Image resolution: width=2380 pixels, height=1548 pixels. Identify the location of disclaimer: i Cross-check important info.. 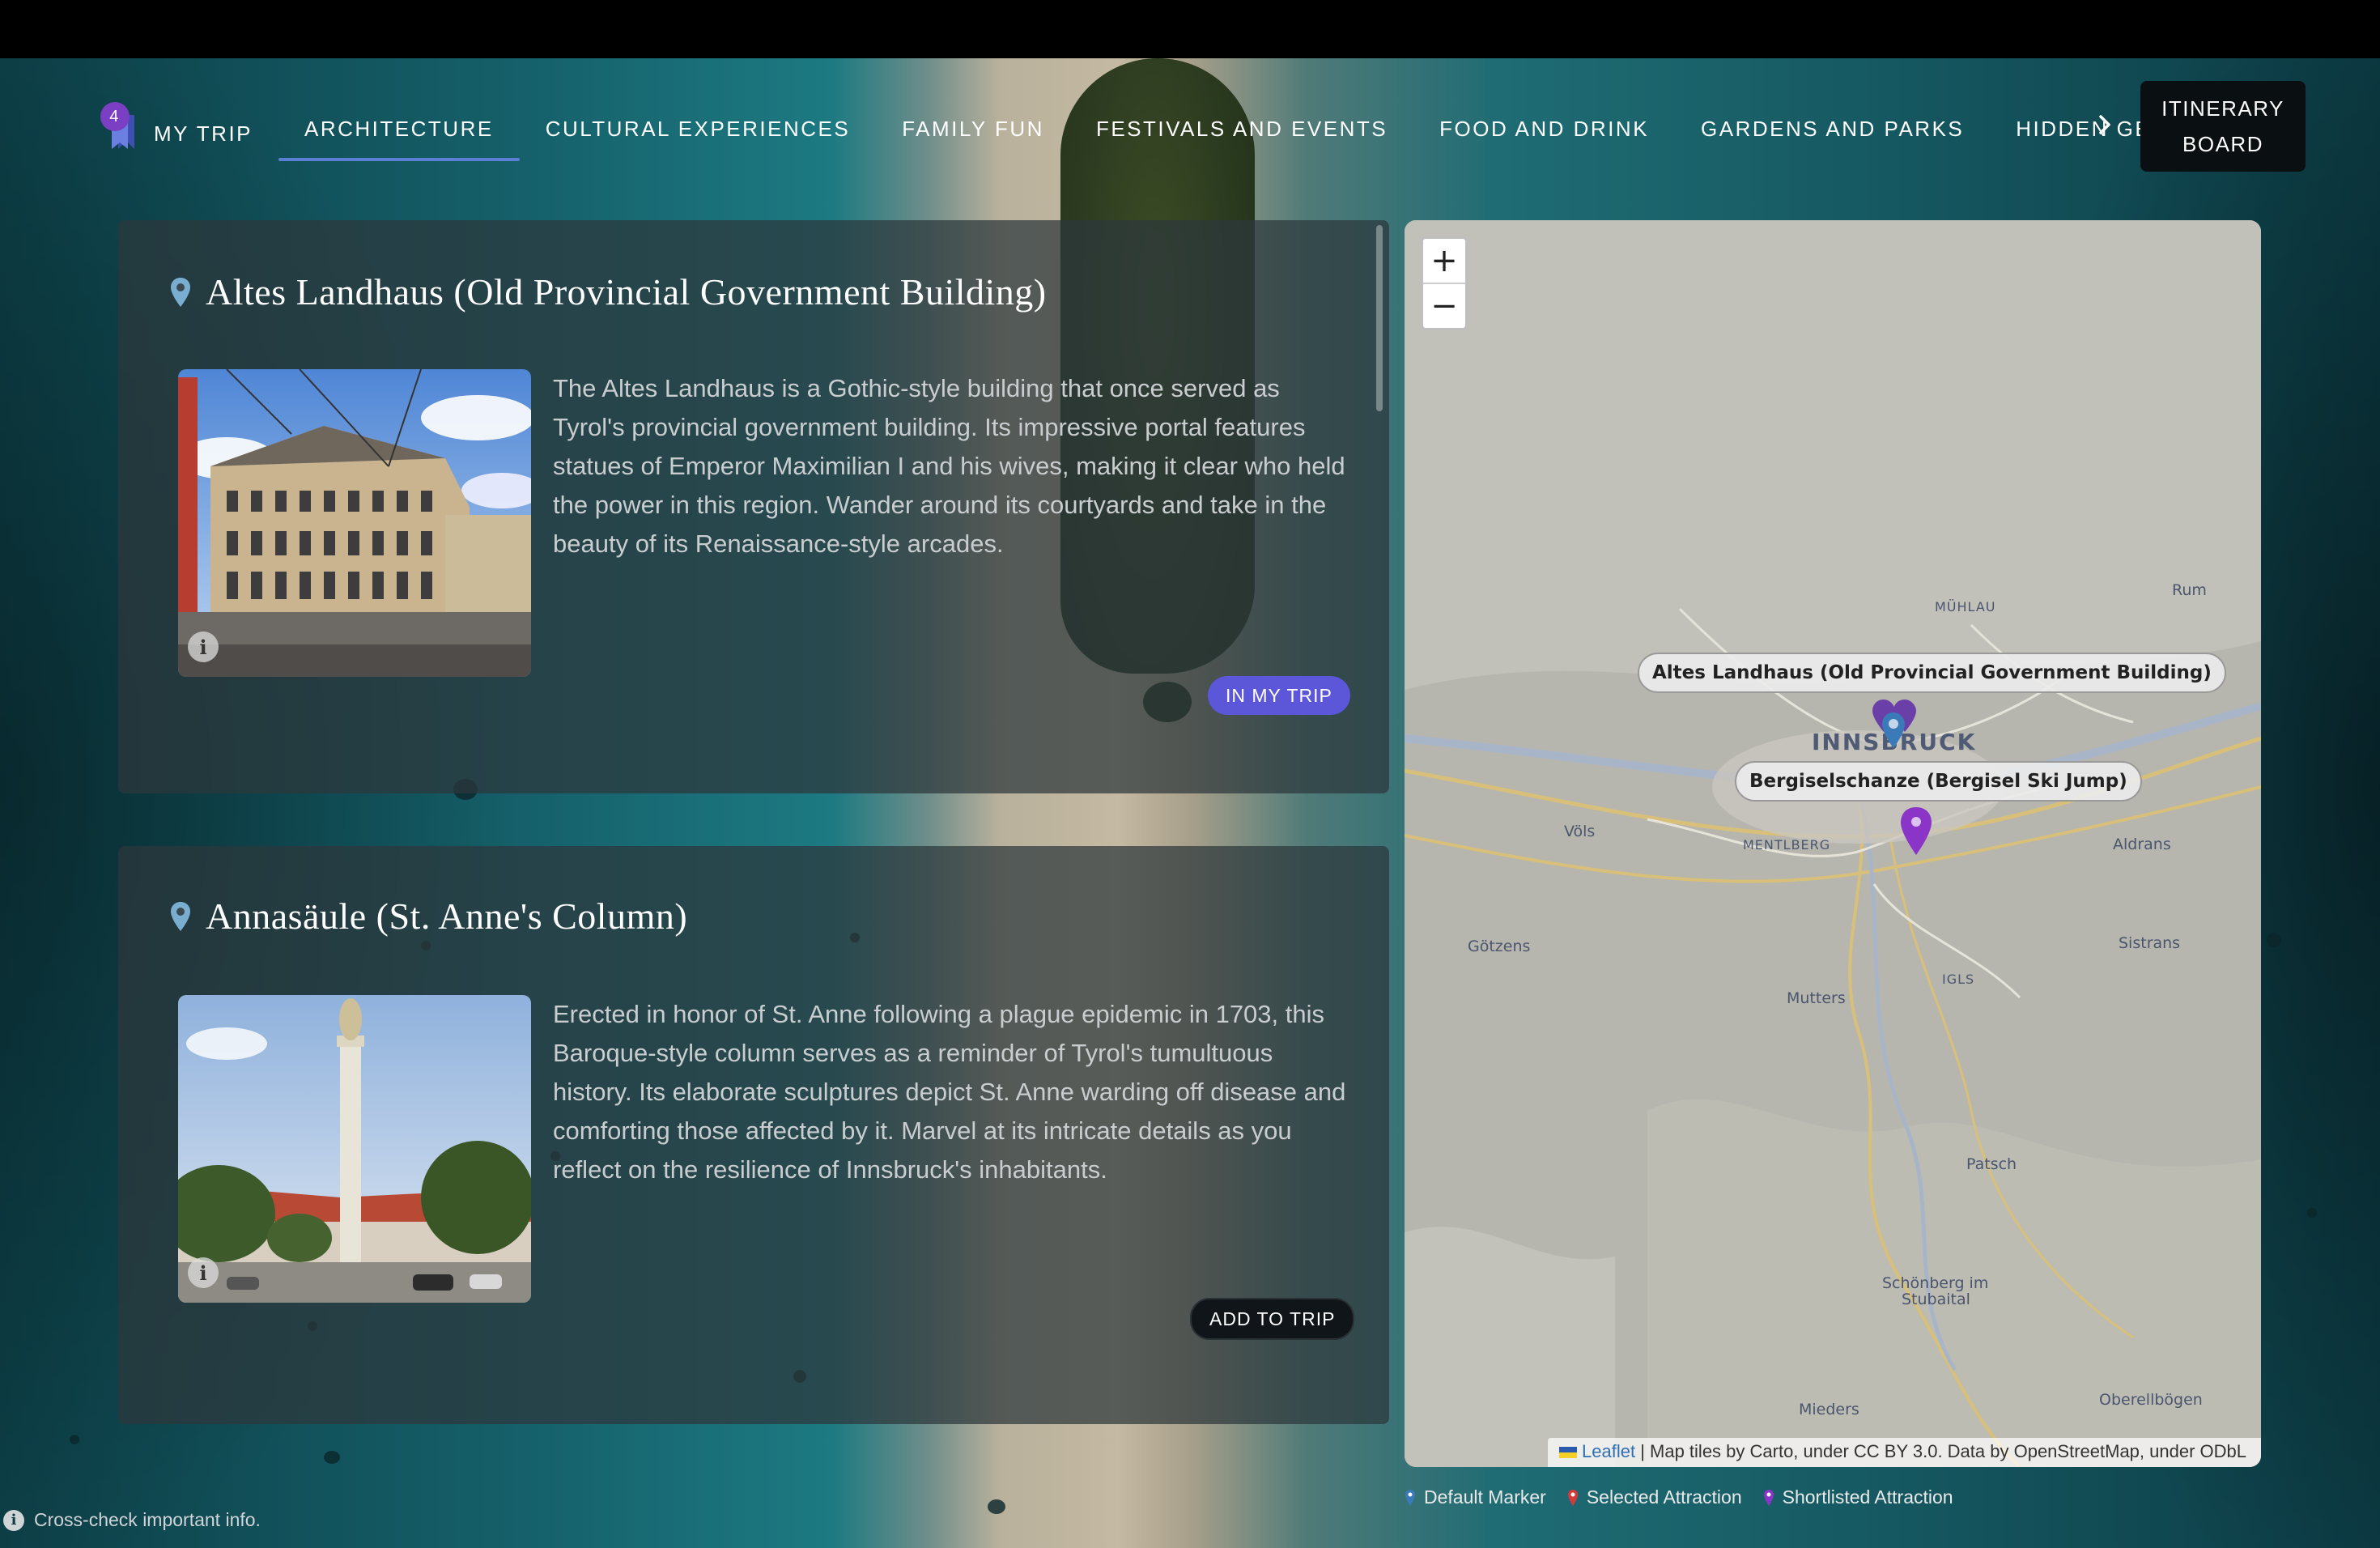
(132, 1520).